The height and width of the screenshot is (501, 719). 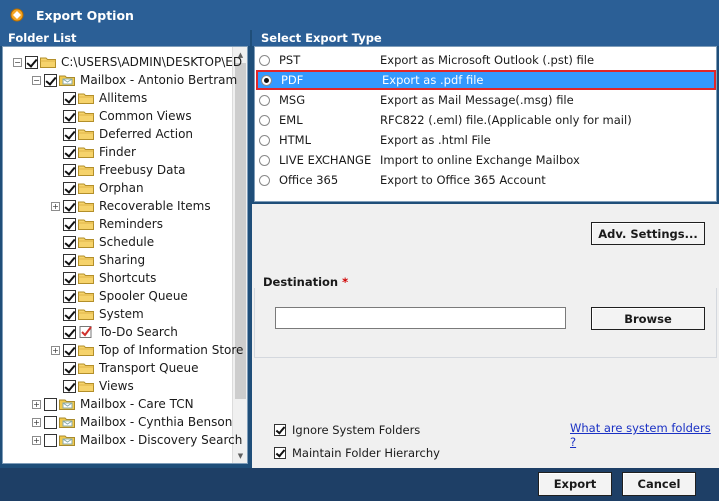 What do you see at coordinates (291, 120) in the screenshot?
I see `export-type-name: EML` at bounding box center [291, 120].